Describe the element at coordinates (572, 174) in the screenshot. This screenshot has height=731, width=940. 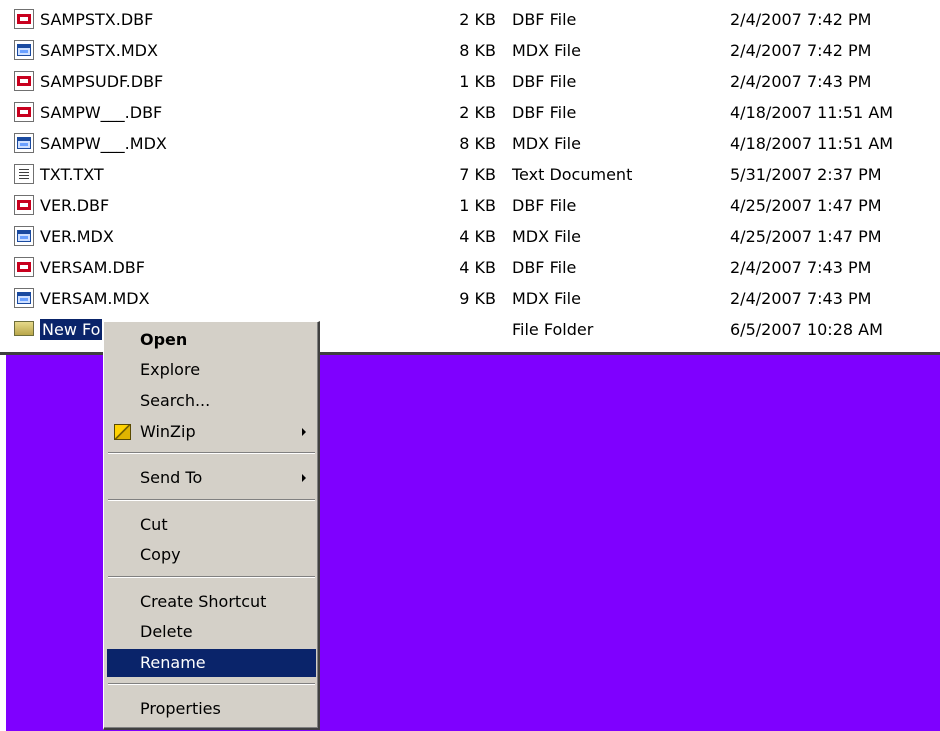
I see `file-type: Text Document` at that location.